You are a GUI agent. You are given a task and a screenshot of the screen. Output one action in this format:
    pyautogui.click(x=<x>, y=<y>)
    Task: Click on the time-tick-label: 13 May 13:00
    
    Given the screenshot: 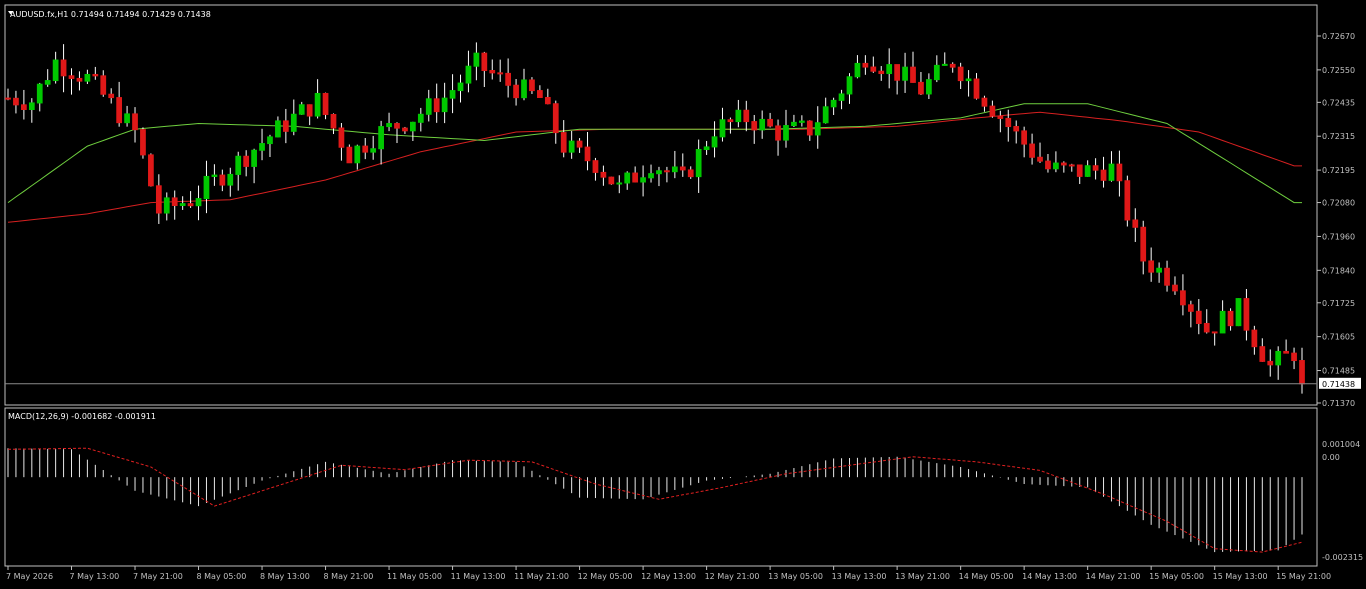 What is the action you would take?
    pyautogui.click(x=859, y=576)
    